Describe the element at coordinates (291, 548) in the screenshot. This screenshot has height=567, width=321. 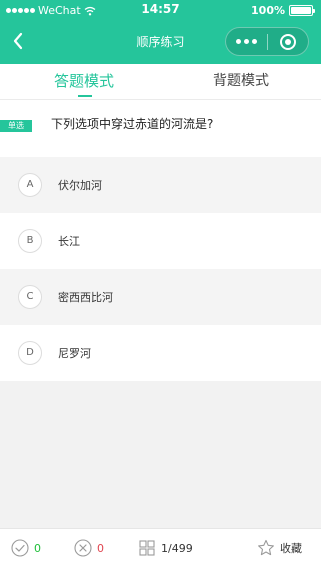
I see `favorite-label: 收藏` at that location.